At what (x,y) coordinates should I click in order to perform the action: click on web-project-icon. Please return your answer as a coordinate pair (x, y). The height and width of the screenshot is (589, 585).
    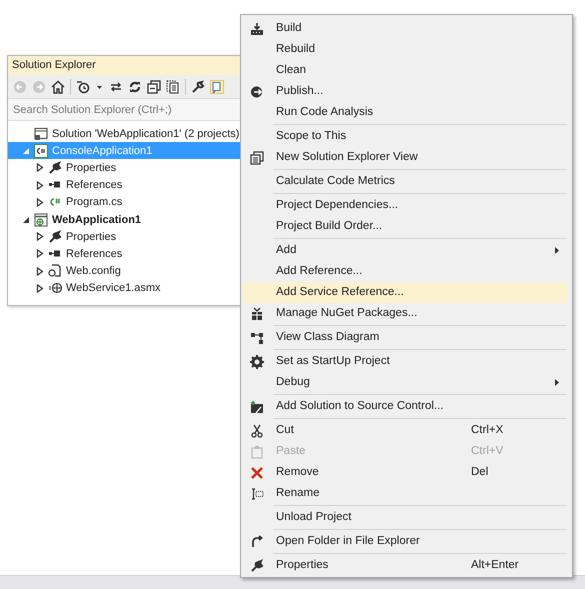
    Looking at the image, I should click on (41, 219).